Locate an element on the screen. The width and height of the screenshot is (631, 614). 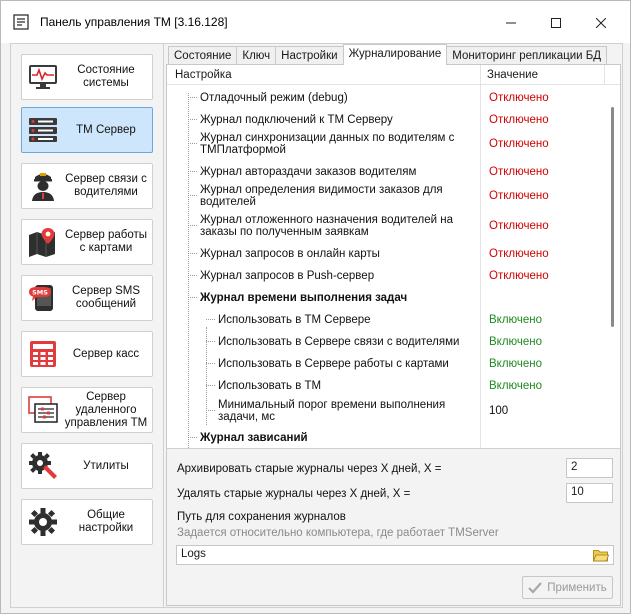
sidebar-item-sms-server: SMS Сервер SMS сообщений is located at coordinates (87, 298).